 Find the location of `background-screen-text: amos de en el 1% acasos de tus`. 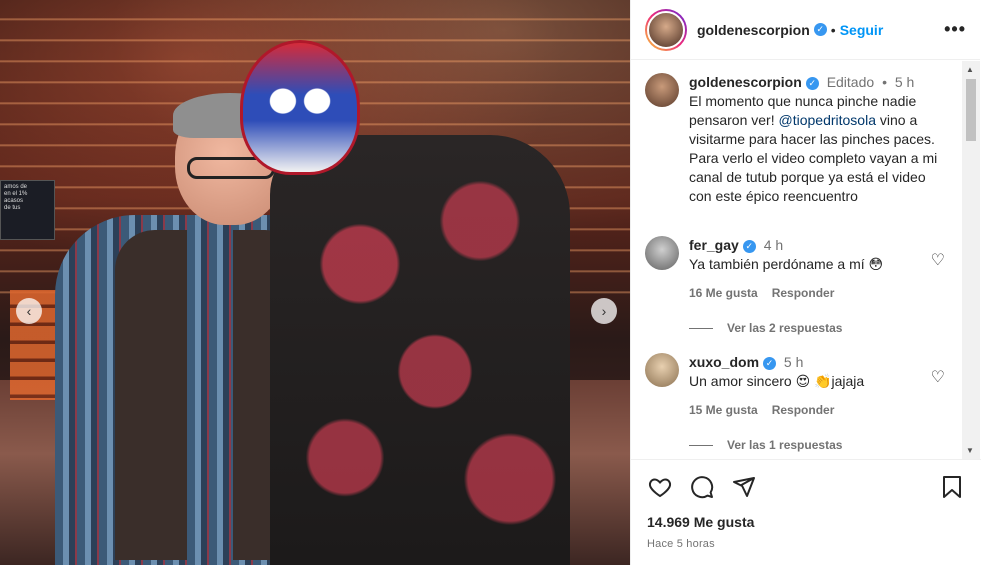

background-screen-text: amos de en el 1% acasos de tus is located at coordinates (16, 197).